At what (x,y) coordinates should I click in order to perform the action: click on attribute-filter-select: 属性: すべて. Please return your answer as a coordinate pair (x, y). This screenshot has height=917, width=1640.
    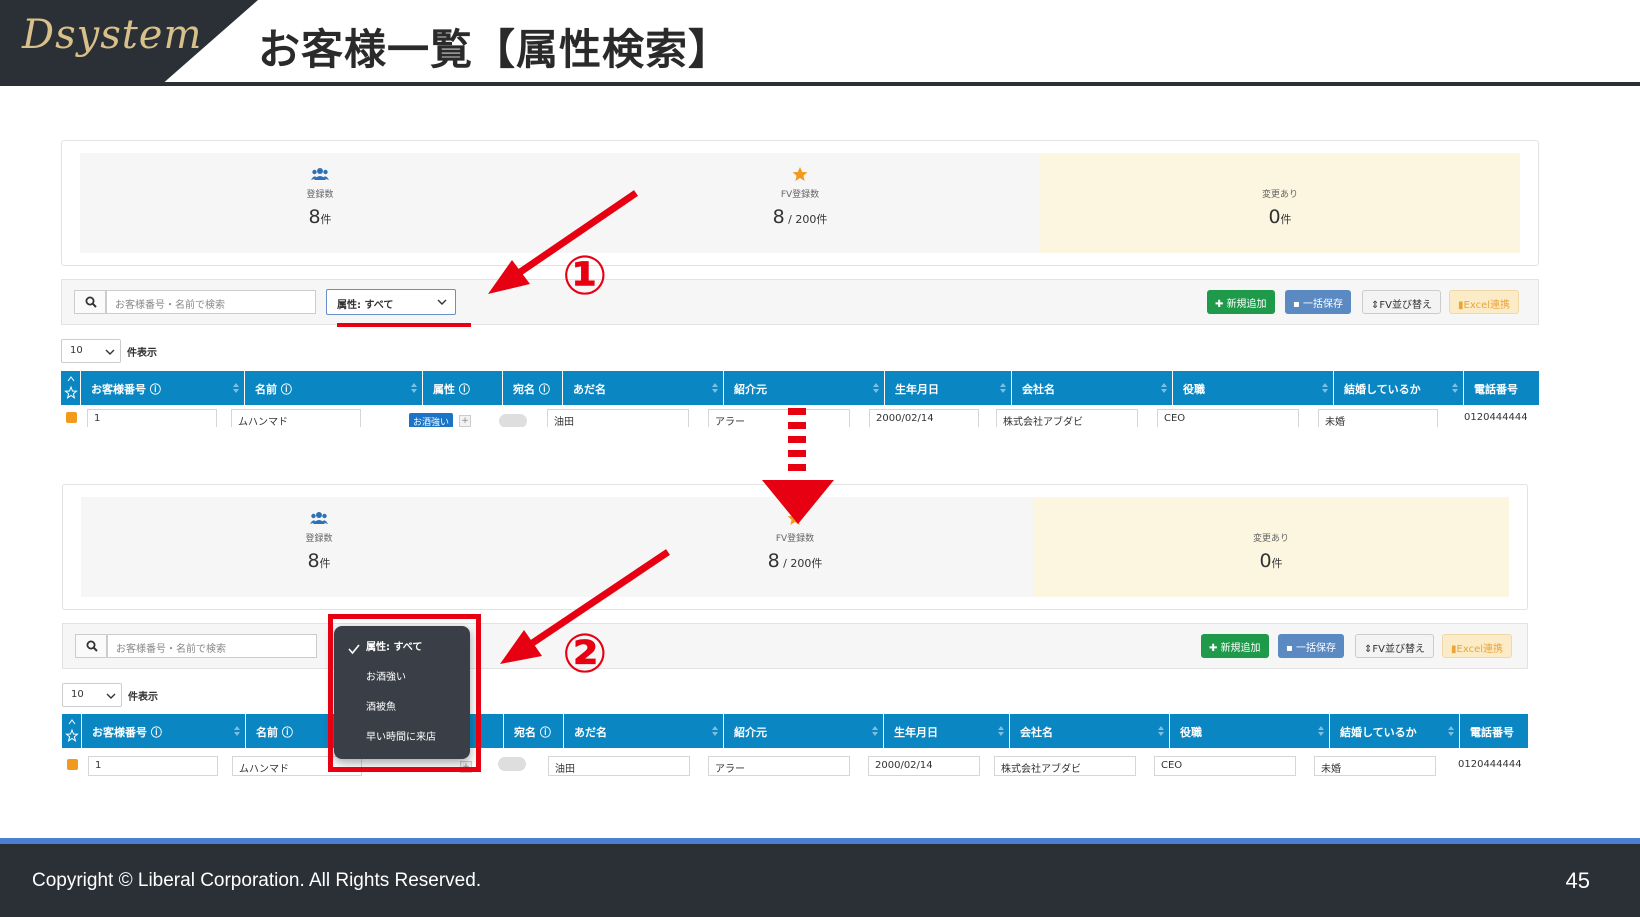
    Looking at the image, I should click on (391, 302).